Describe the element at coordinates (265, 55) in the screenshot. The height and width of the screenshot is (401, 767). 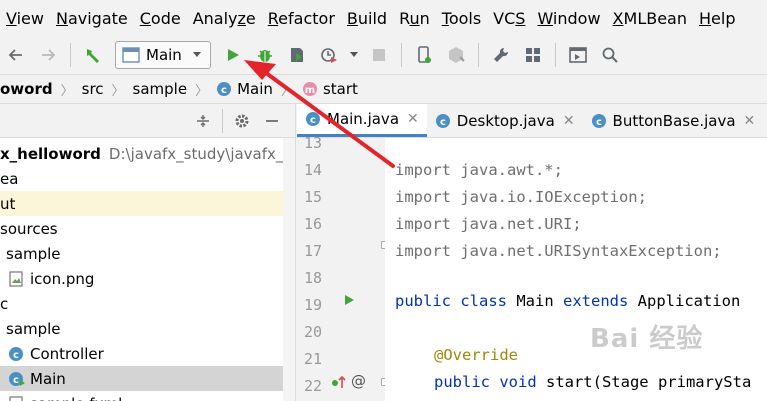
I see `debug-bug-icon` at that location.